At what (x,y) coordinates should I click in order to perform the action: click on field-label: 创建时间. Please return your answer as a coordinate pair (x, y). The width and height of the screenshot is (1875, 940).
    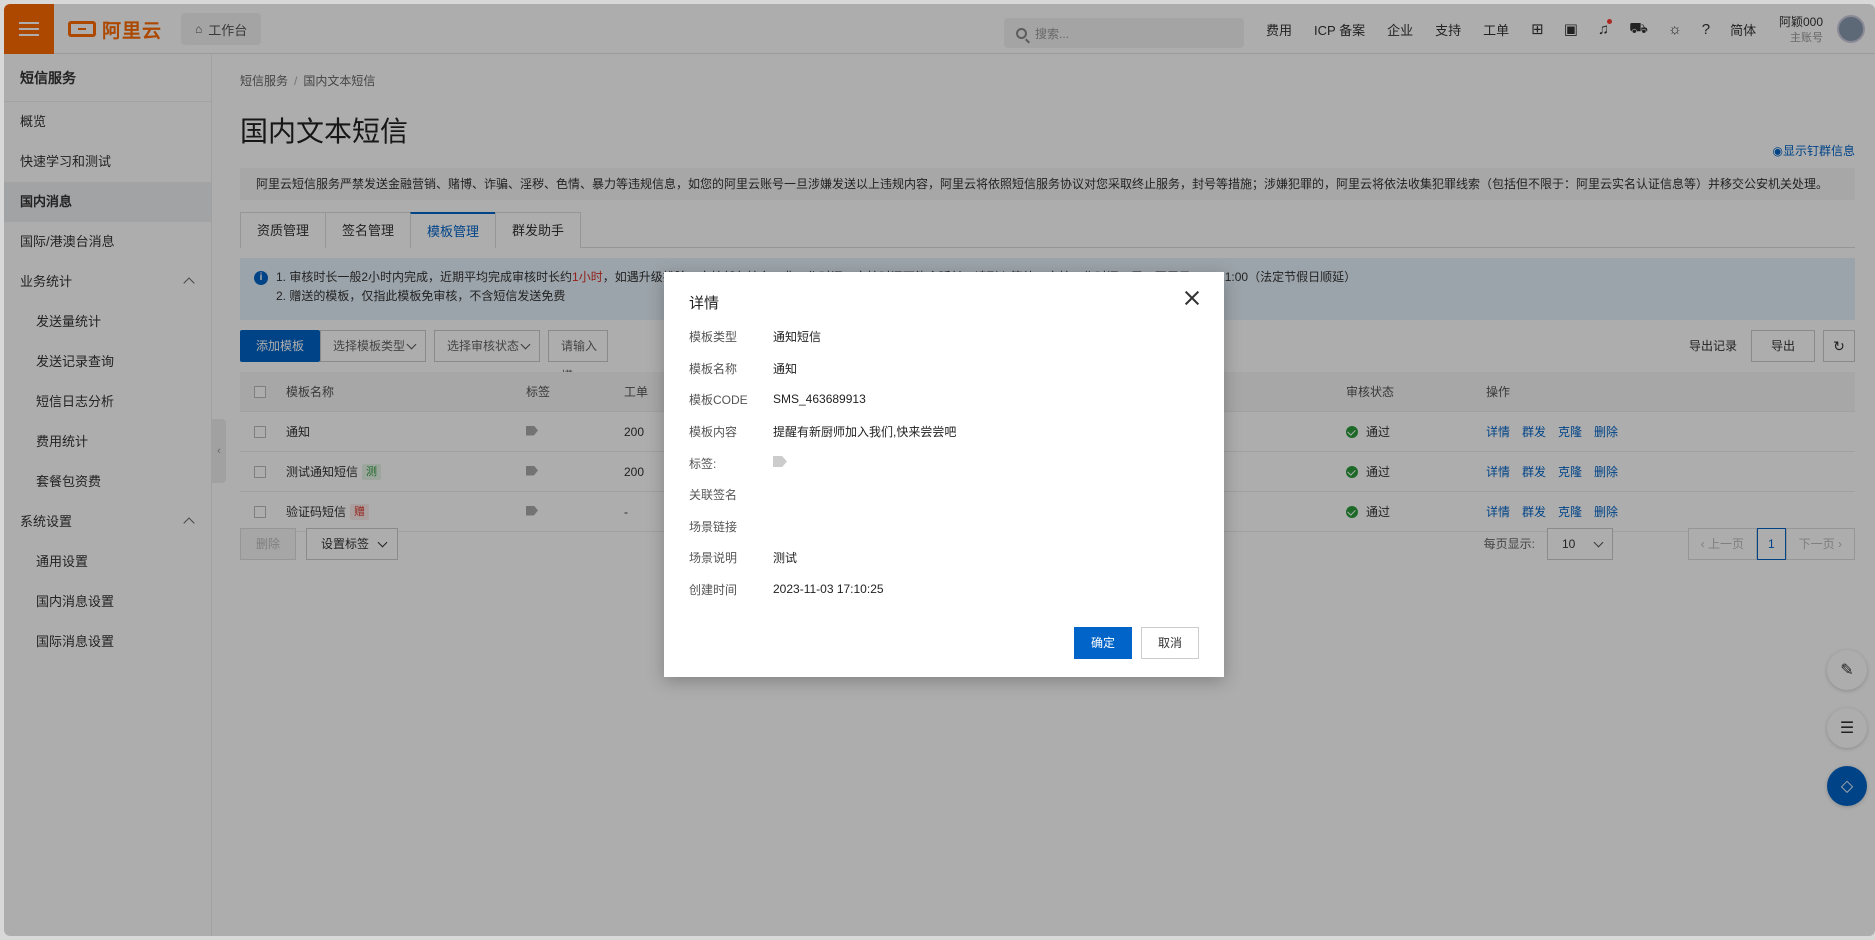
    Looking at the image, I should click on (713, 589).